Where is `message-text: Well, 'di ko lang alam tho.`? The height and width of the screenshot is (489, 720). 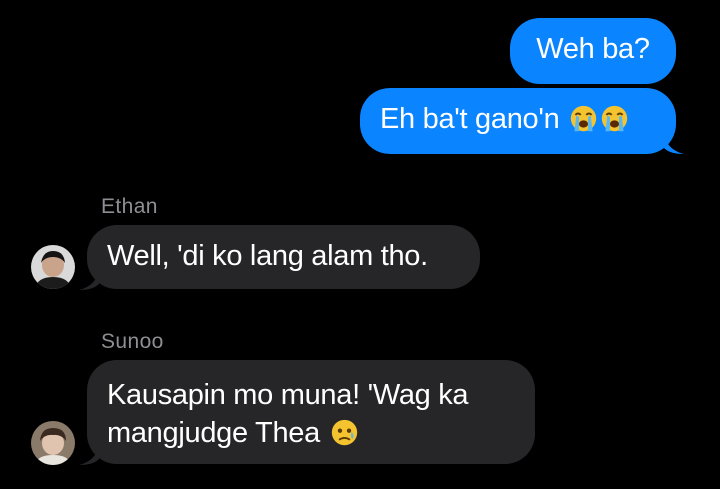
message-text: Well, 'di ko lang alam tho. is located at coordinates (267, 256).